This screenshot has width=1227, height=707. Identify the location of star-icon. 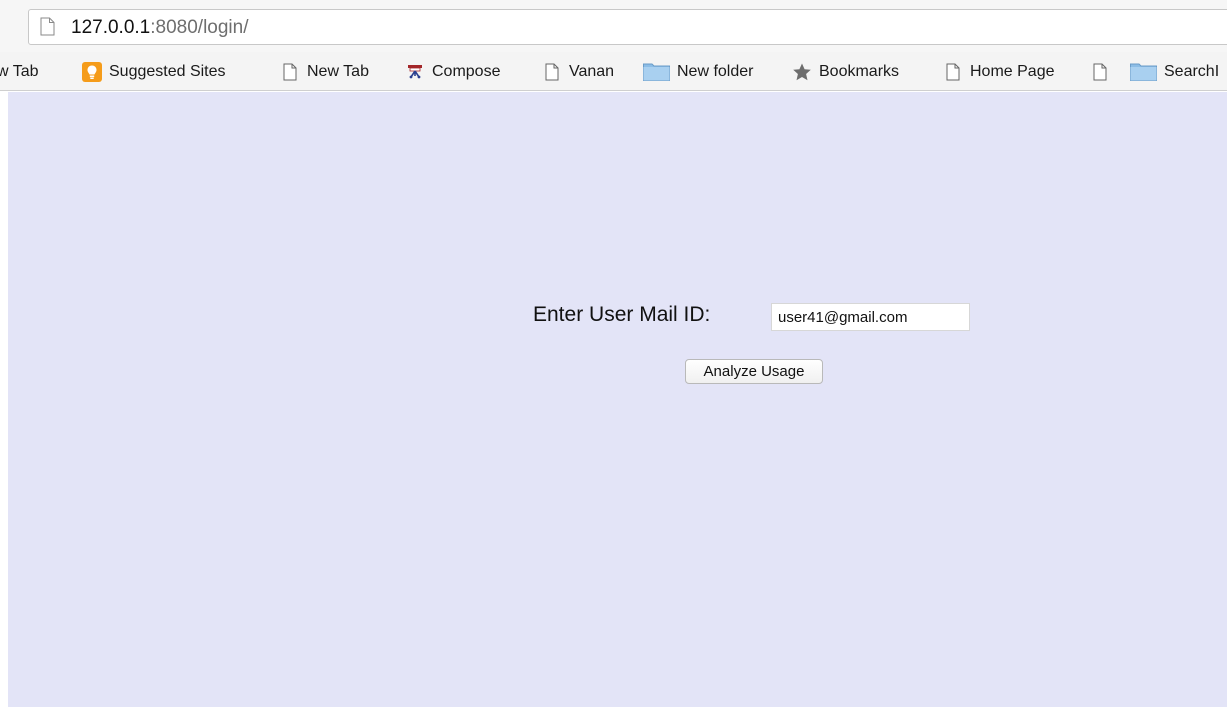
(802, 72).